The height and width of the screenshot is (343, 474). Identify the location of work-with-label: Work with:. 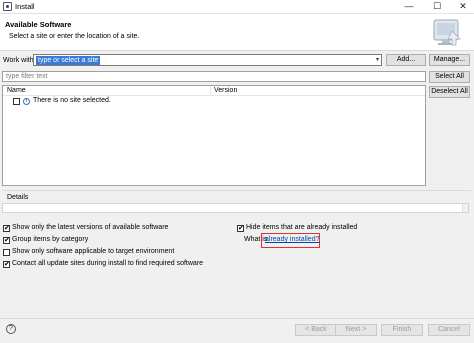
(19, 60).